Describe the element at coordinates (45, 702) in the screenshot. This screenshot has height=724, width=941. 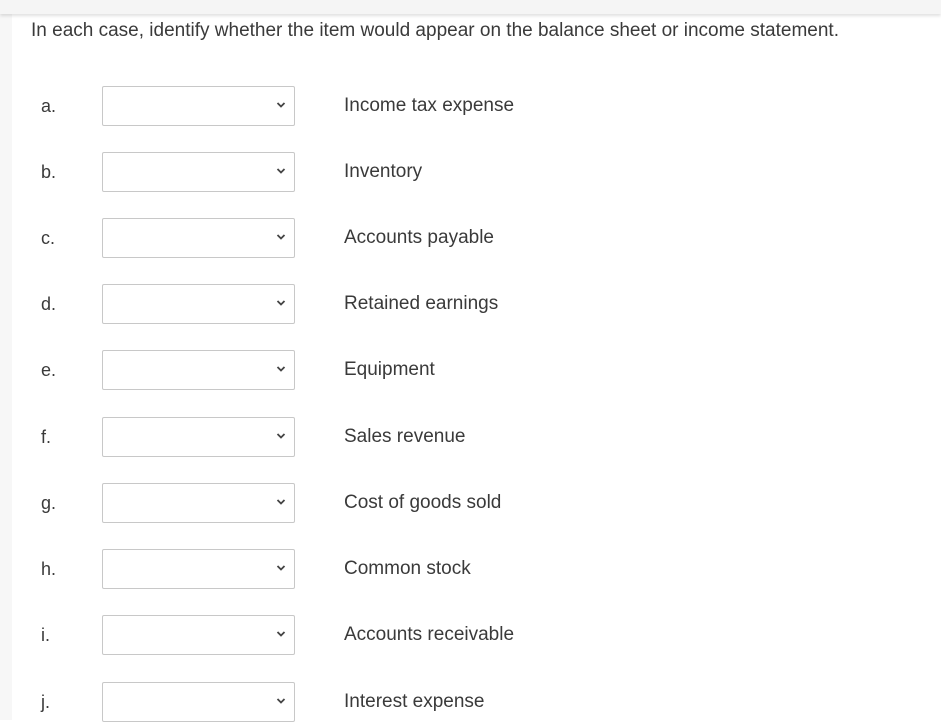
I see `item-letter: j.` at that location.